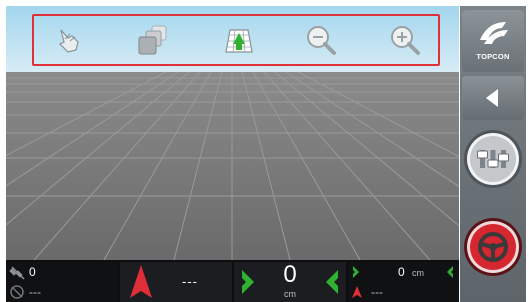  I want to click on signal-quality-icon, so click(17, 292).